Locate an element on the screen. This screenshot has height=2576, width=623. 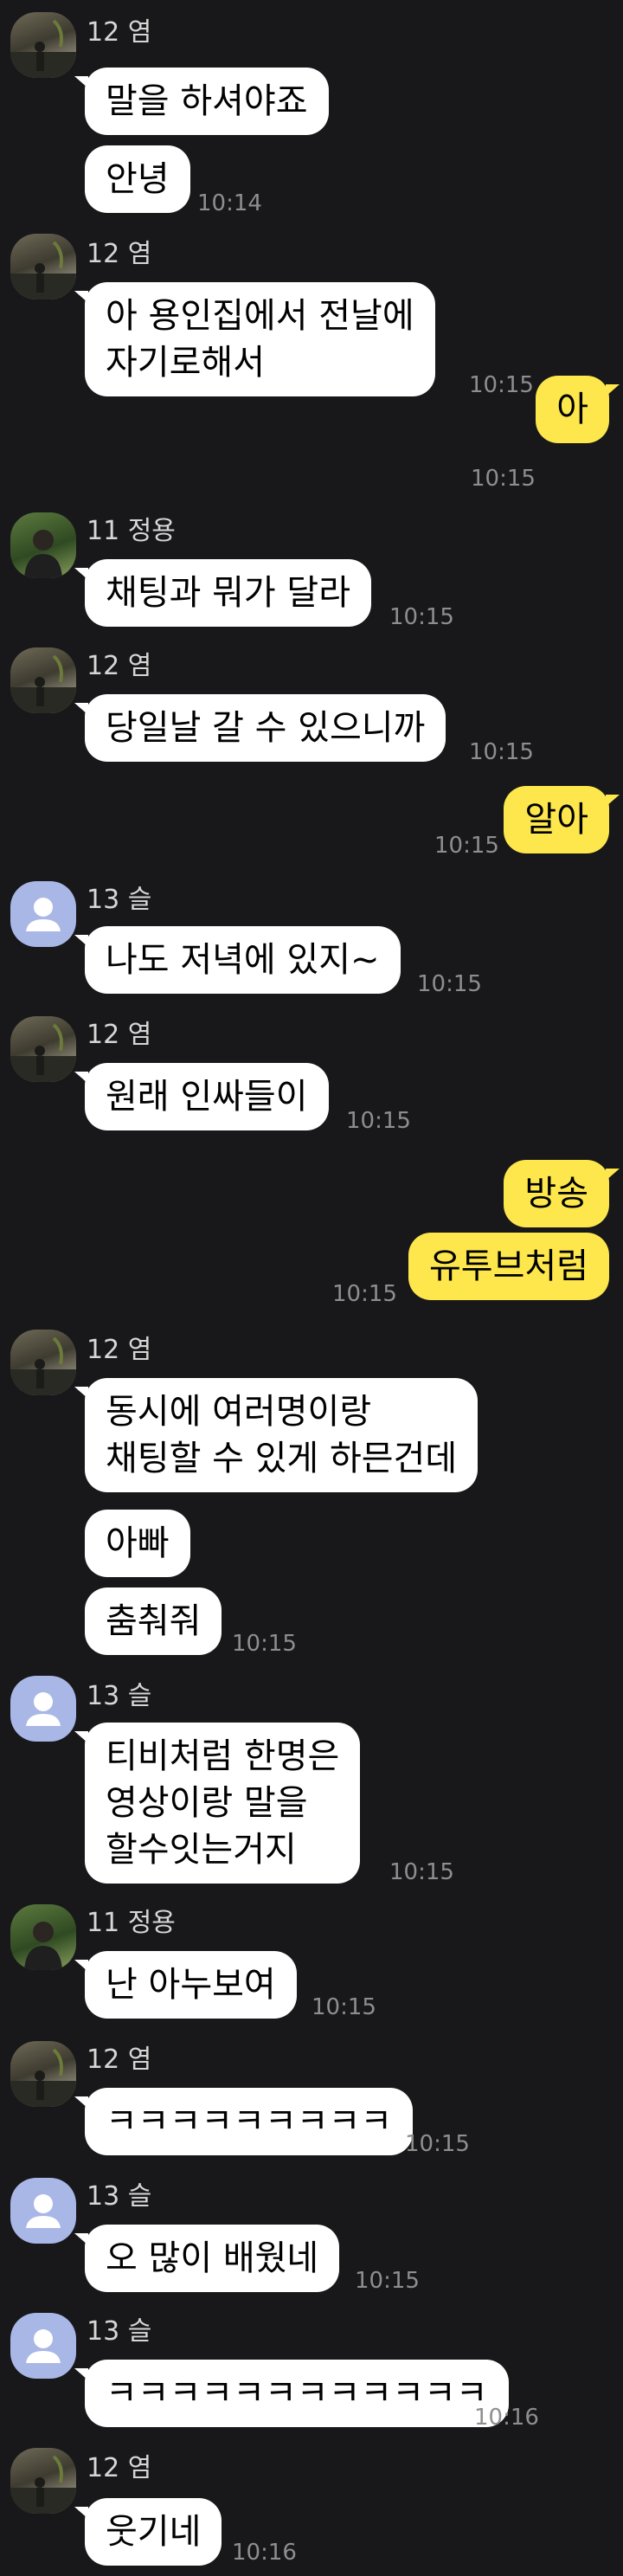
message-bubble: 당일날 갈 수 있으니까 is located at coordinates (260, 728).